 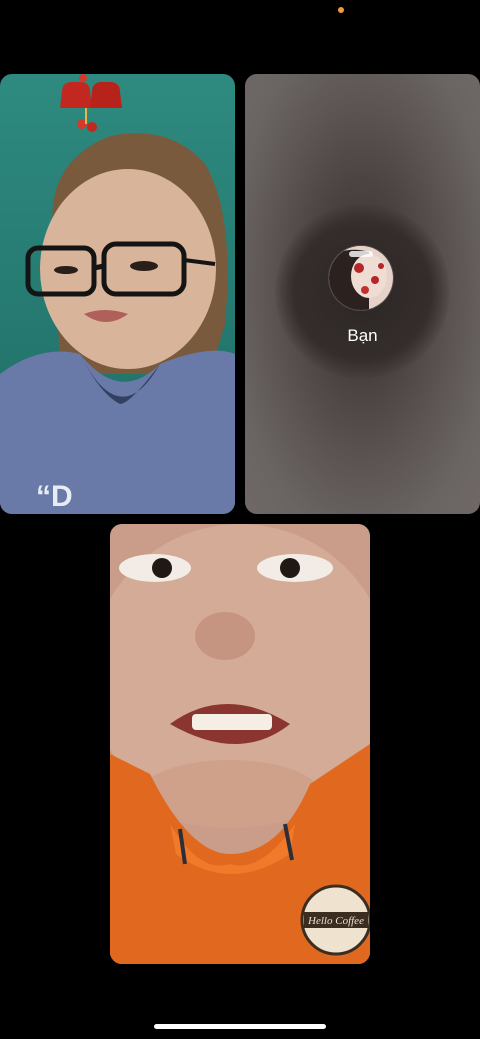 What do you see at coordinates (91, 103) in the screenshot?
I see `bell-decoration` at bounding box center [91, 103].